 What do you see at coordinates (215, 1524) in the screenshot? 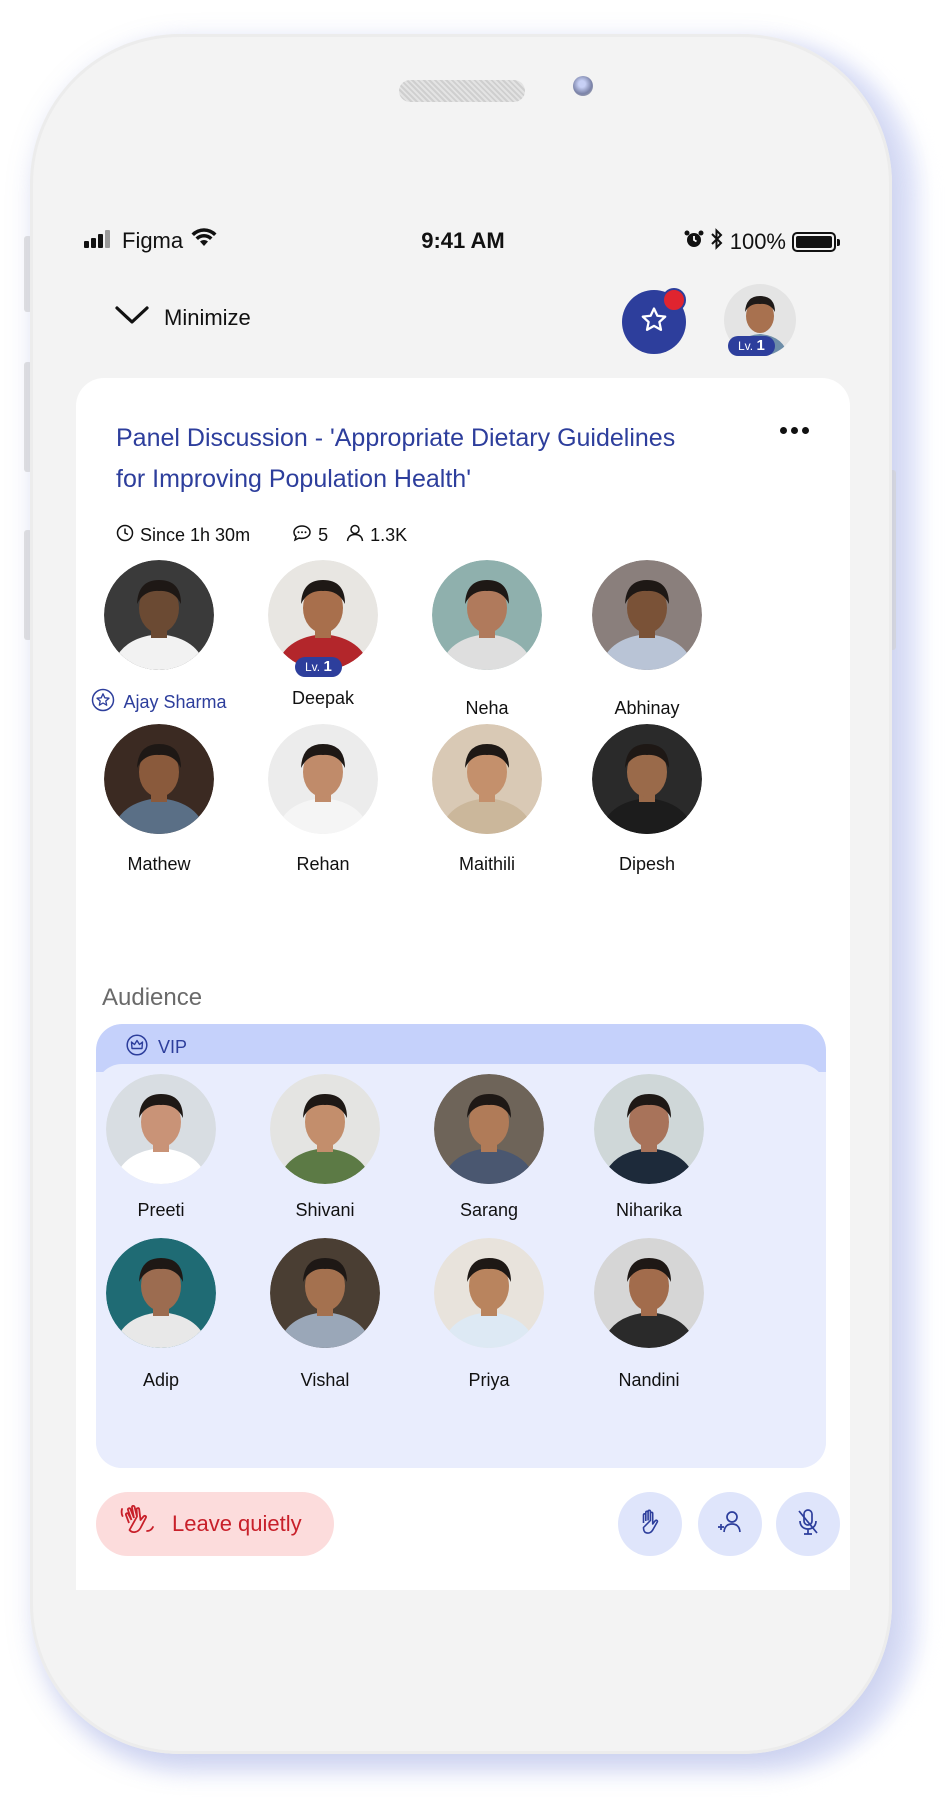
I see `leave-quietly-button: Leave quietly` at bounding box center [215, 1524].